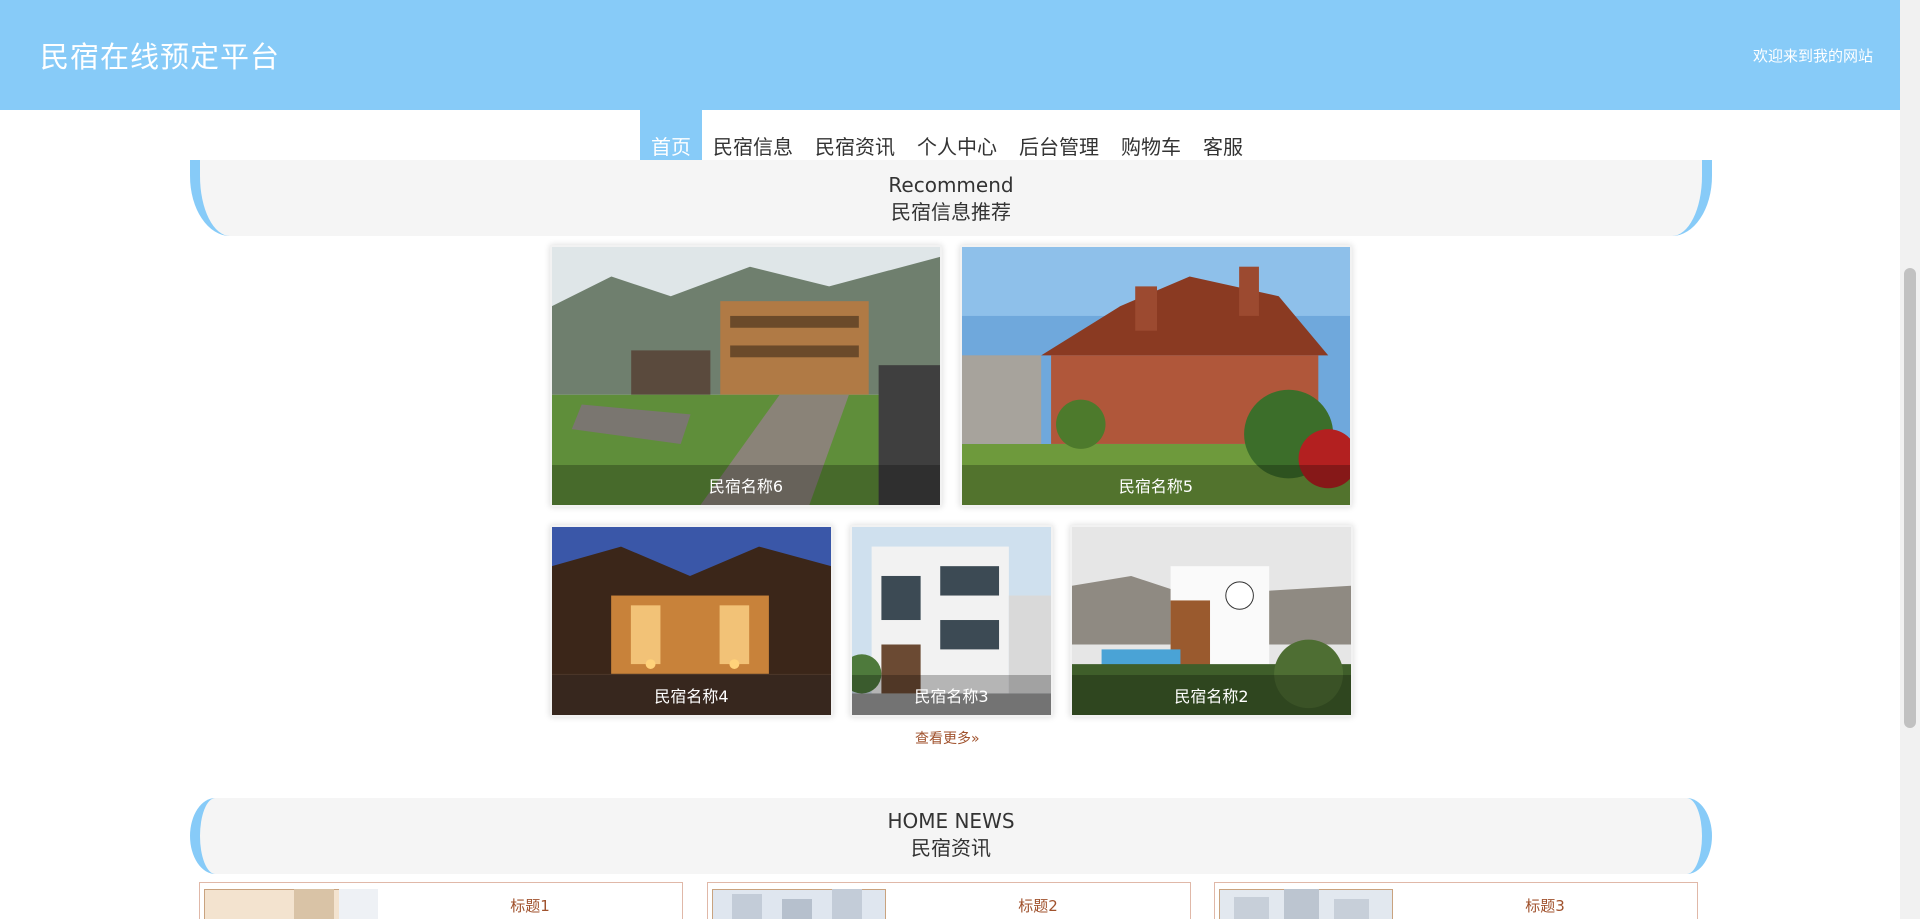 The height and width of the screenshot is (919, 1920). I want to click on homestay-name: 民宿名称4, so click(691, 695).